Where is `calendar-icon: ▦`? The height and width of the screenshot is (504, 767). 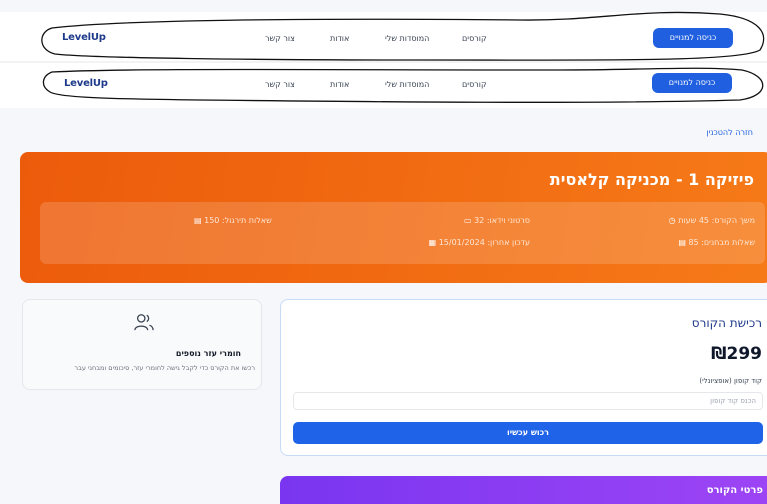
calendar-icon: ▦ is located at coordinates (432, 242).